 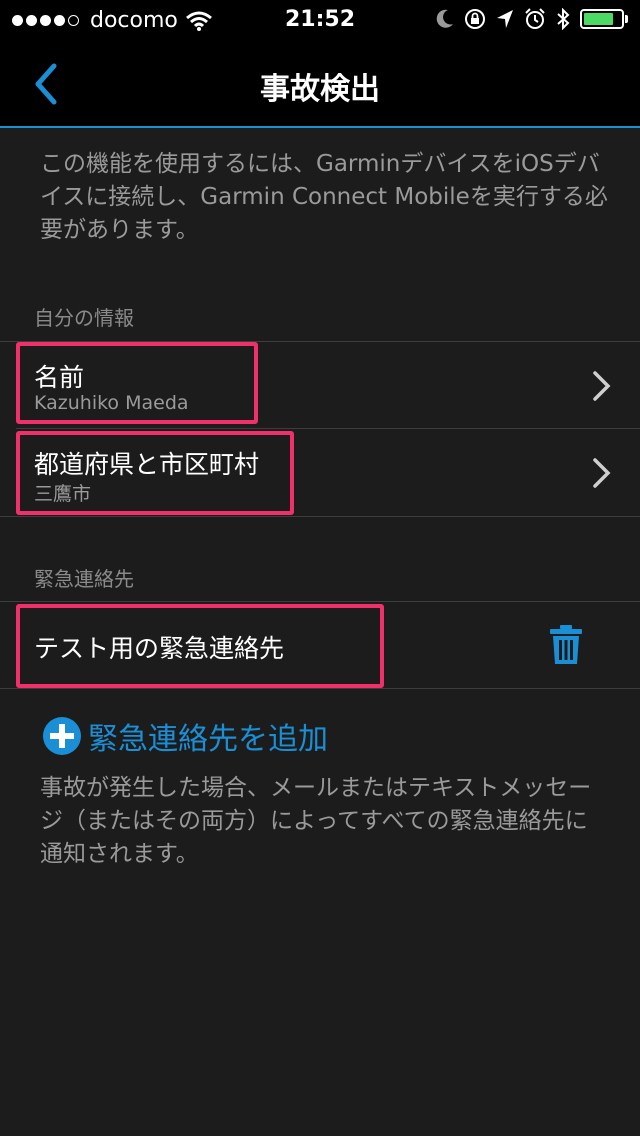 I want to click on add-emergency-contact-button: 緊急連絡先を追加, so click(x=185, y=736).